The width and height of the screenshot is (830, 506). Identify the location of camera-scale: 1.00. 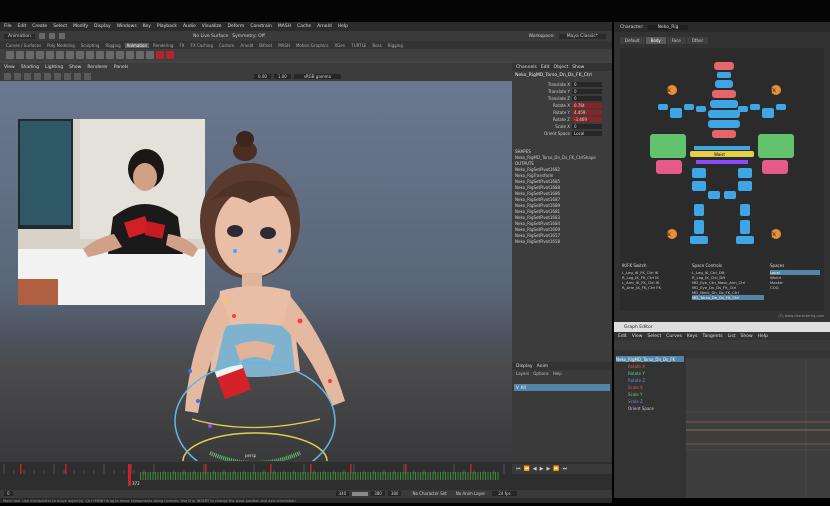
(282, 76).